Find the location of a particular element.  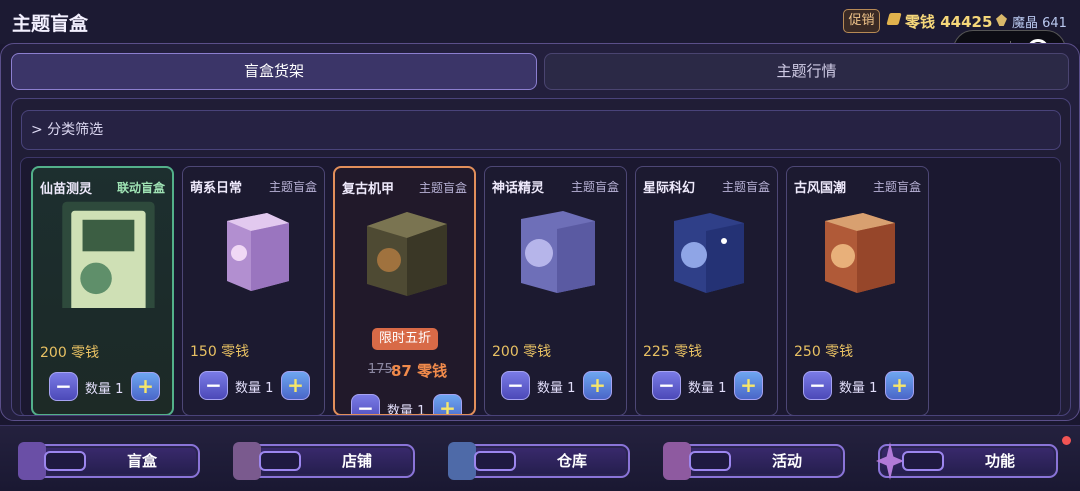

bottom-nav: 盲盒 店铺 仓库 活动 功能 is located at coordinates (540, 458).